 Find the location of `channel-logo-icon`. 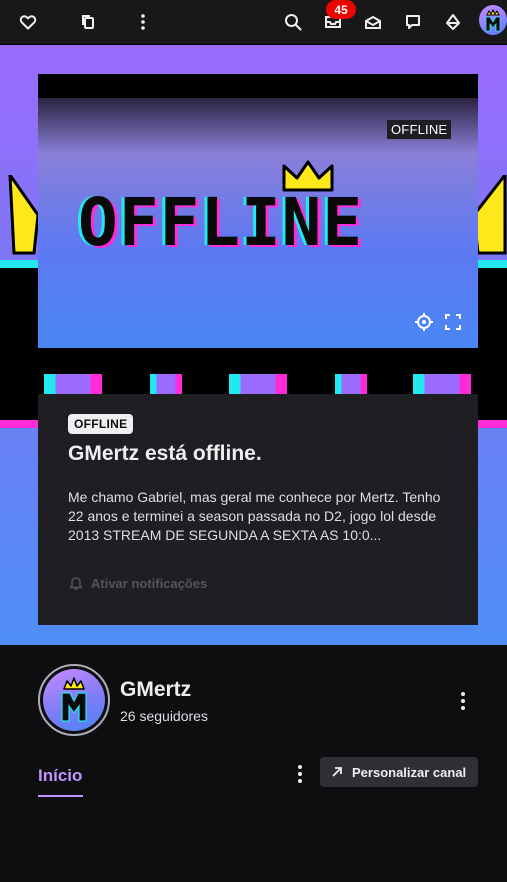

channel-logo-icon is located at coordinates (74, 699).